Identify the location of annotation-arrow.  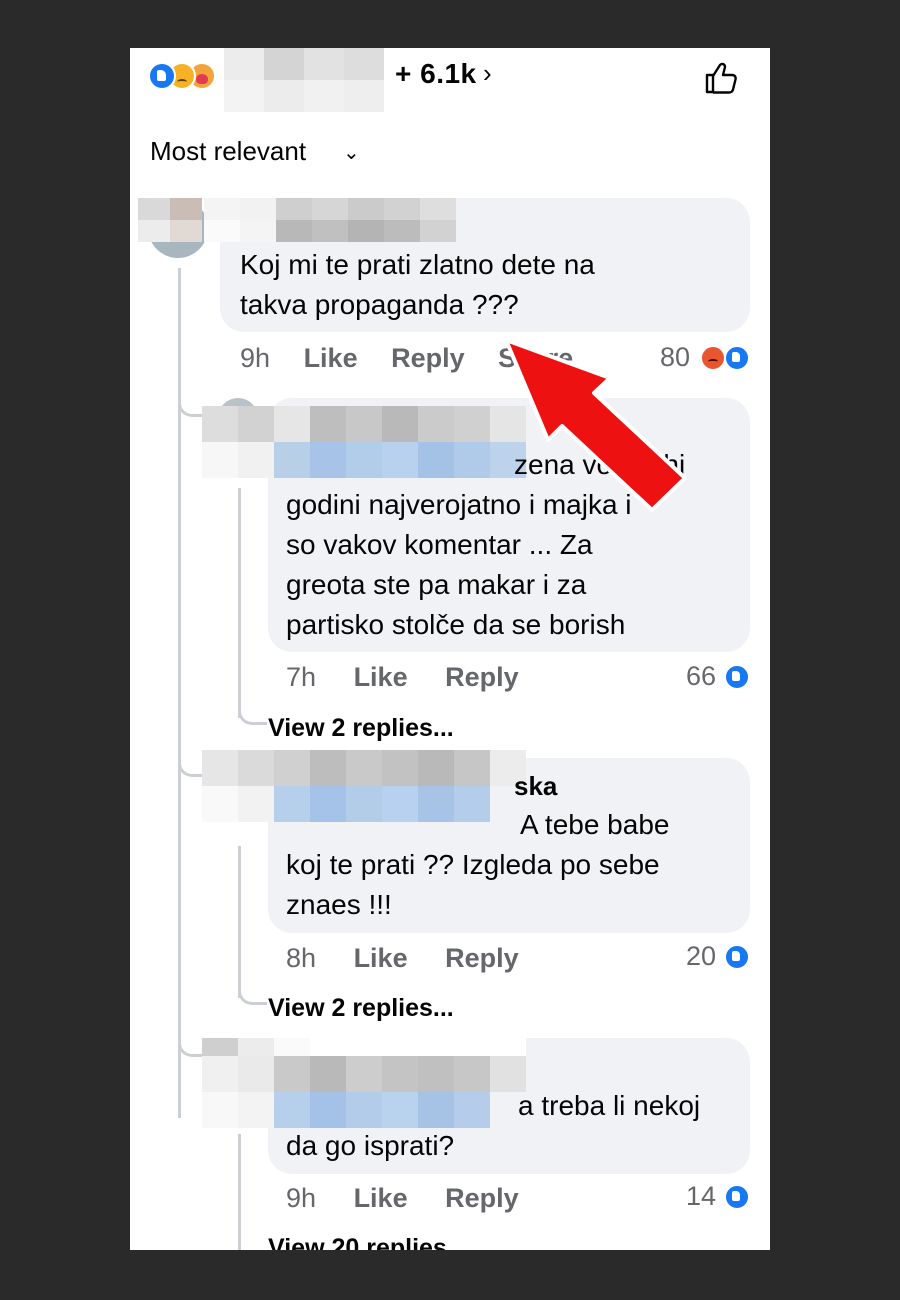
(595, 425).